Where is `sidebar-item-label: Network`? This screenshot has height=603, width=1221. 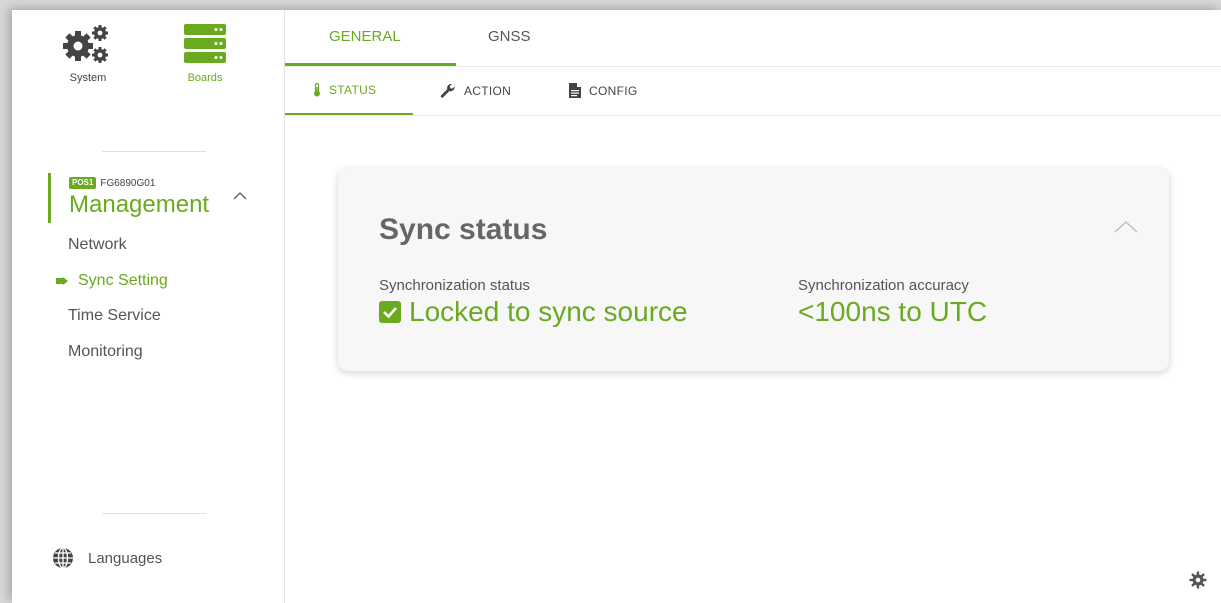
sidebar-item-label: Network is located at coordinates (97, 244).